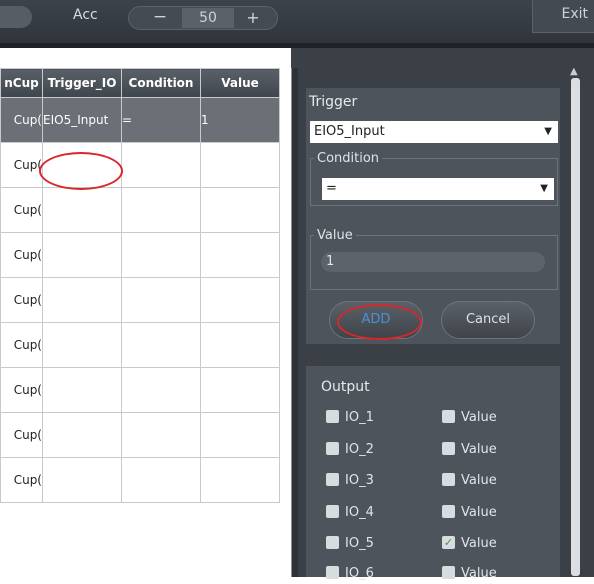  What do you see at coordinates (548, 131) in the screenshot?
I see `dropdown-arrow-icon: ▼` at bounding box center [548, 131].